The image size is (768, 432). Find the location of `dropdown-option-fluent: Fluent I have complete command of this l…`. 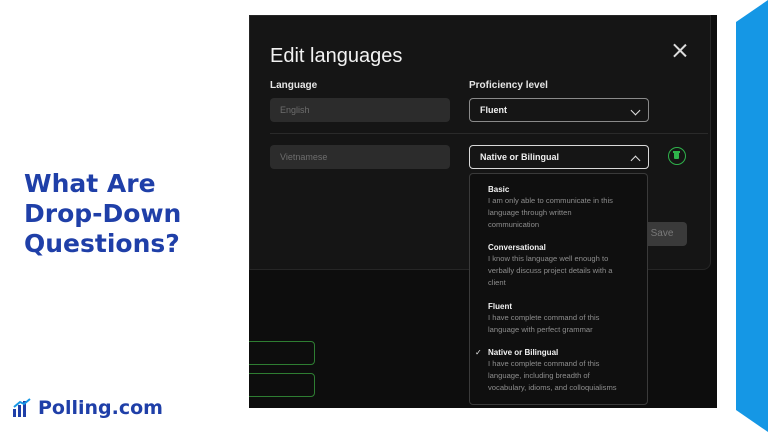

dropdown-option-fluent: Fluent I have complete command of this l… is located at coordinates (565, 318).